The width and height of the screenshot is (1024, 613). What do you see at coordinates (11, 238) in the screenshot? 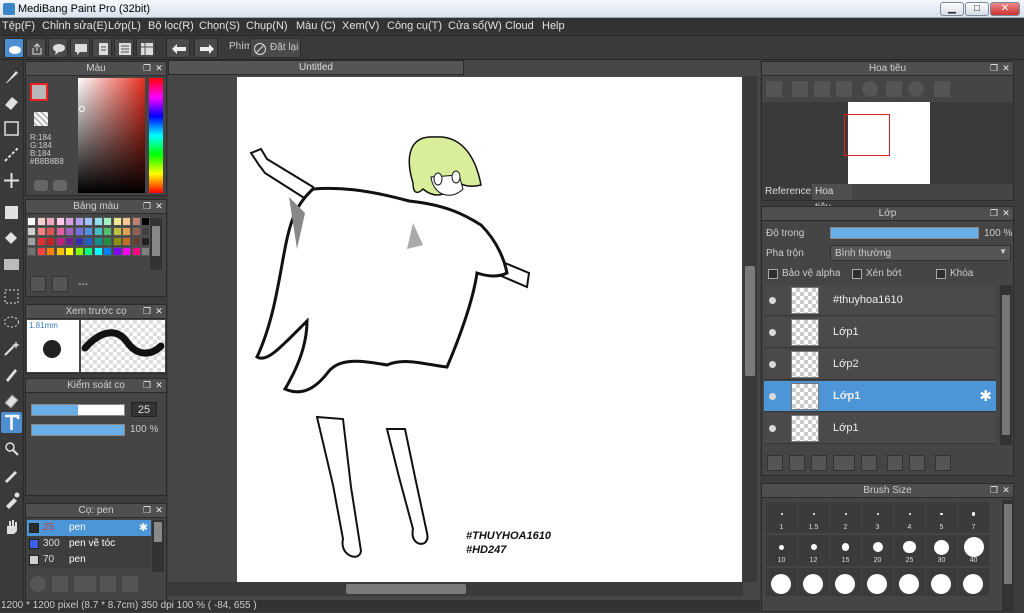
I see `bucket-tool-icon` at bounding box center [11, 238].